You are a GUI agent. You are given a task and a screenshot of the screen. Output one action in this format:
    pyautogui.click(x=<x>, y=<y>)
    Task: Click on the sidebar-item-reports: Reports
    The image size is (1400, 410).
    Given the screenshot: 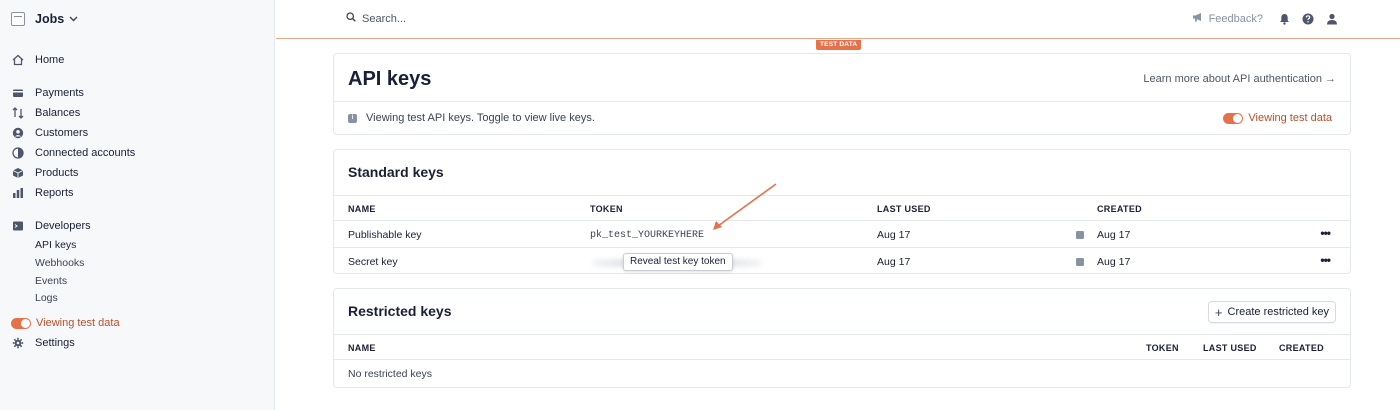 What is the action you would take?
    pyautogui.click(x=43, y=193)
    